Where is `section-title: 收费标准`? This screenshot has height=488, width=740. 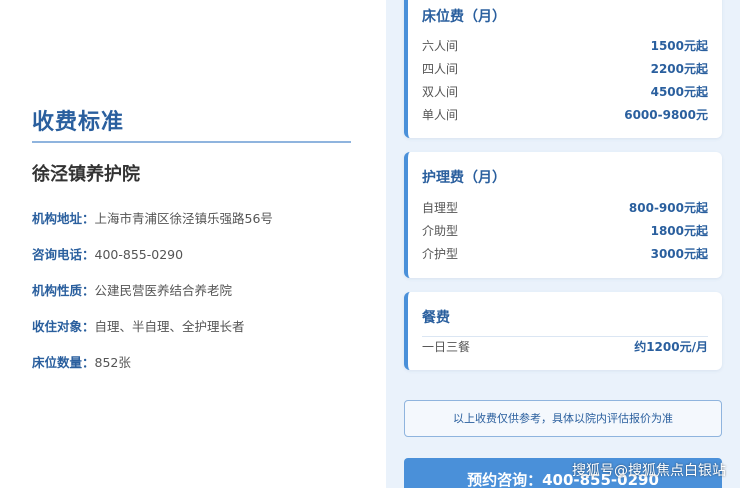 section-title: 收费标准 is located at coordinates (78, 122).